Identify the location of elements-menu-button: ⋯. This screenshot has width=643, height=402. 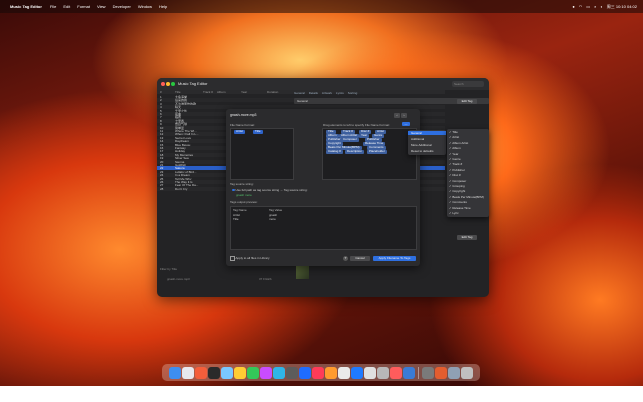
(406, 124).